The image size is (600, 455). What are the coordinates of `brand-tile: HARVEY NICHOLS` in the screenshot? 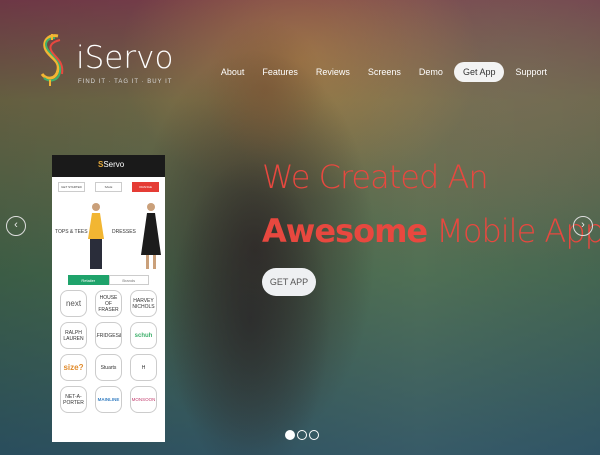 It's located at (143, 303).